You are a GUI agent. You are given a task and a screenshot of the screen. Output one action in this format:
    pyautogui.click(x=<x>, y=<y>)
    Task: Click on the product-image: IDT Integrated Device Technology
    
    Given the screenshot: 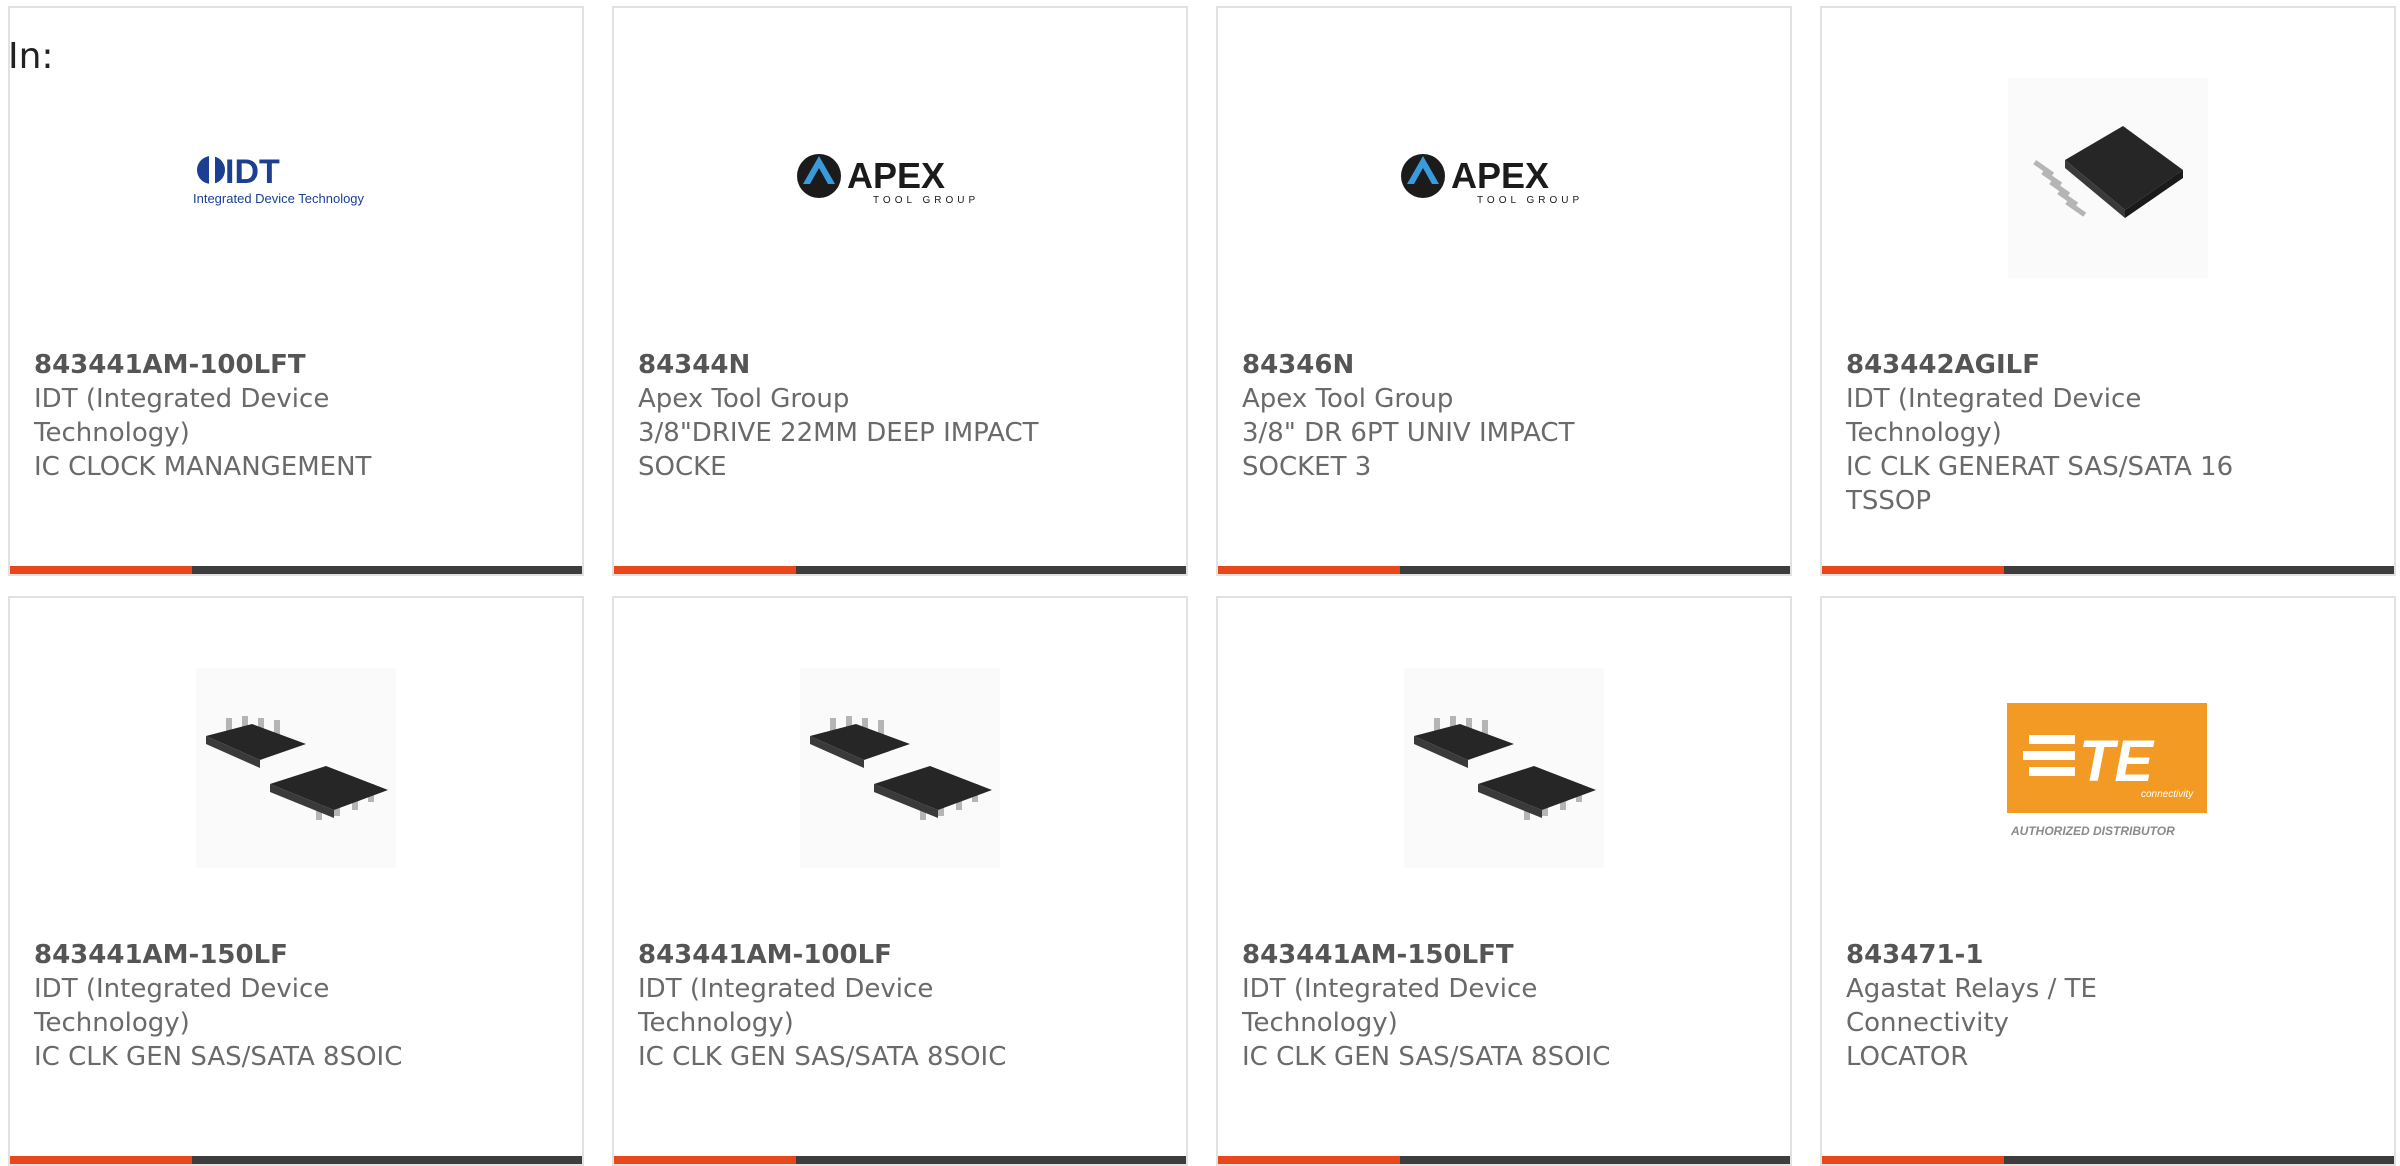 What is the action you would take?
    pyautogui.click(x=296, y=178)
    